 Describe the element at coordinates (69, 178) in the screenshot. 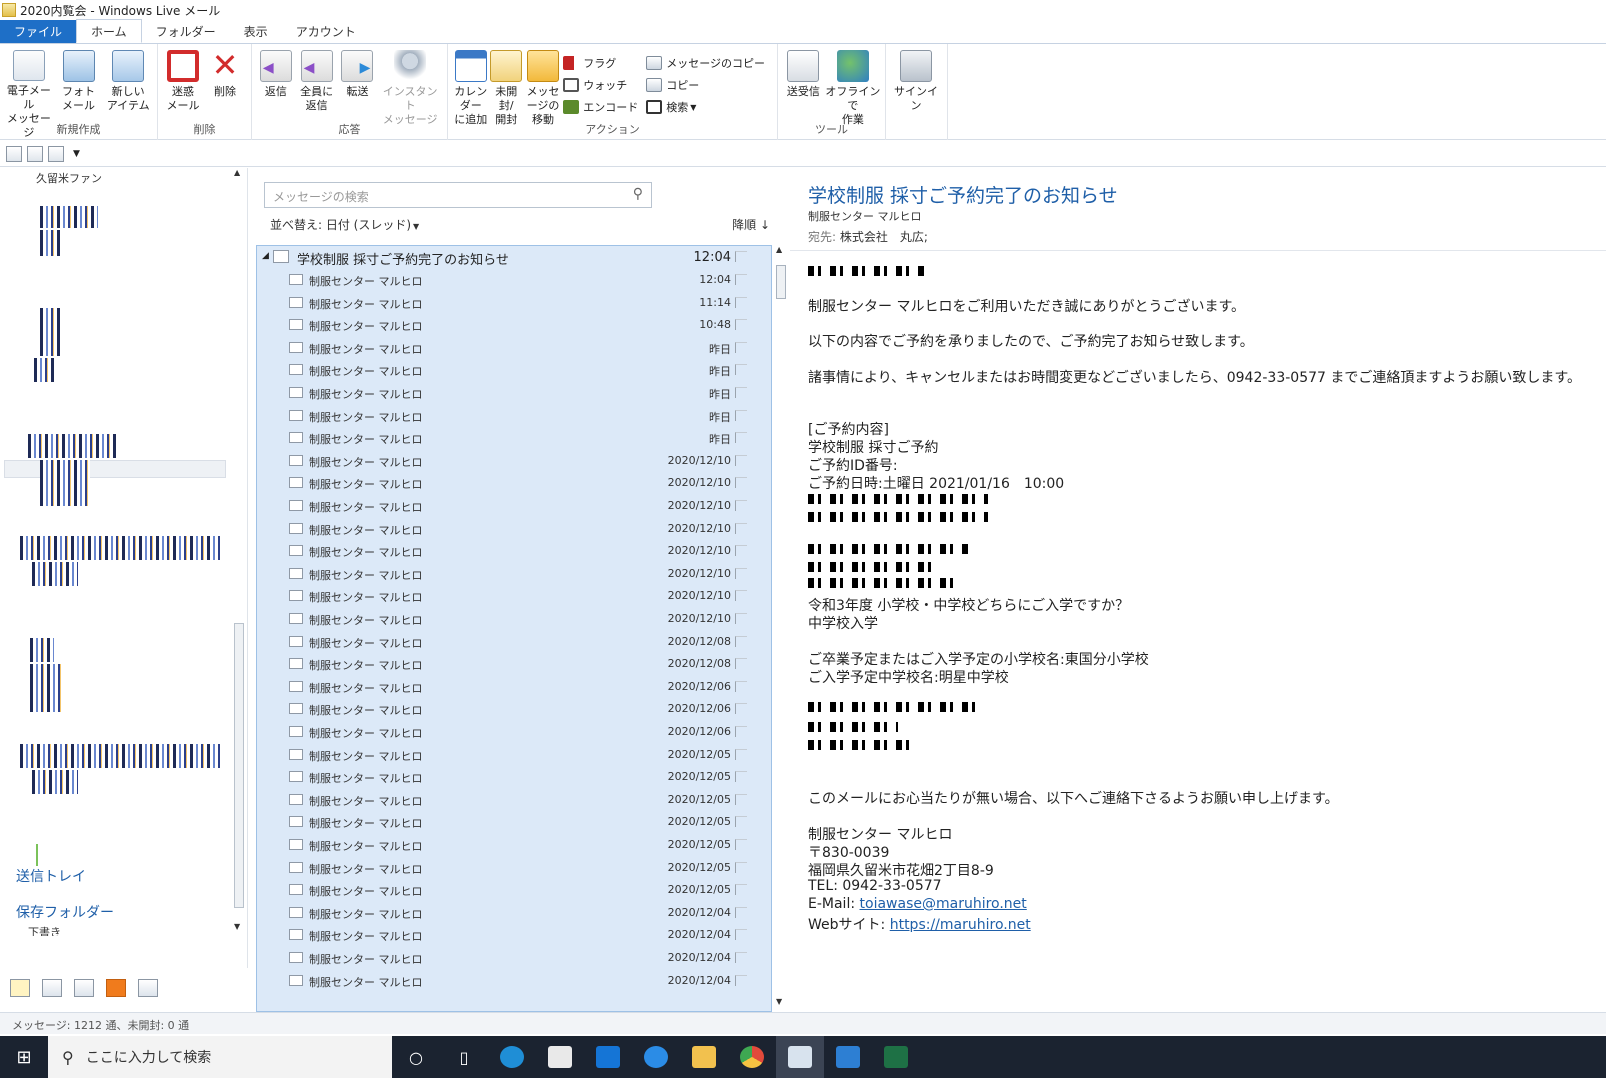

I see `folder-partial-top: 久留米ファン` at that location.